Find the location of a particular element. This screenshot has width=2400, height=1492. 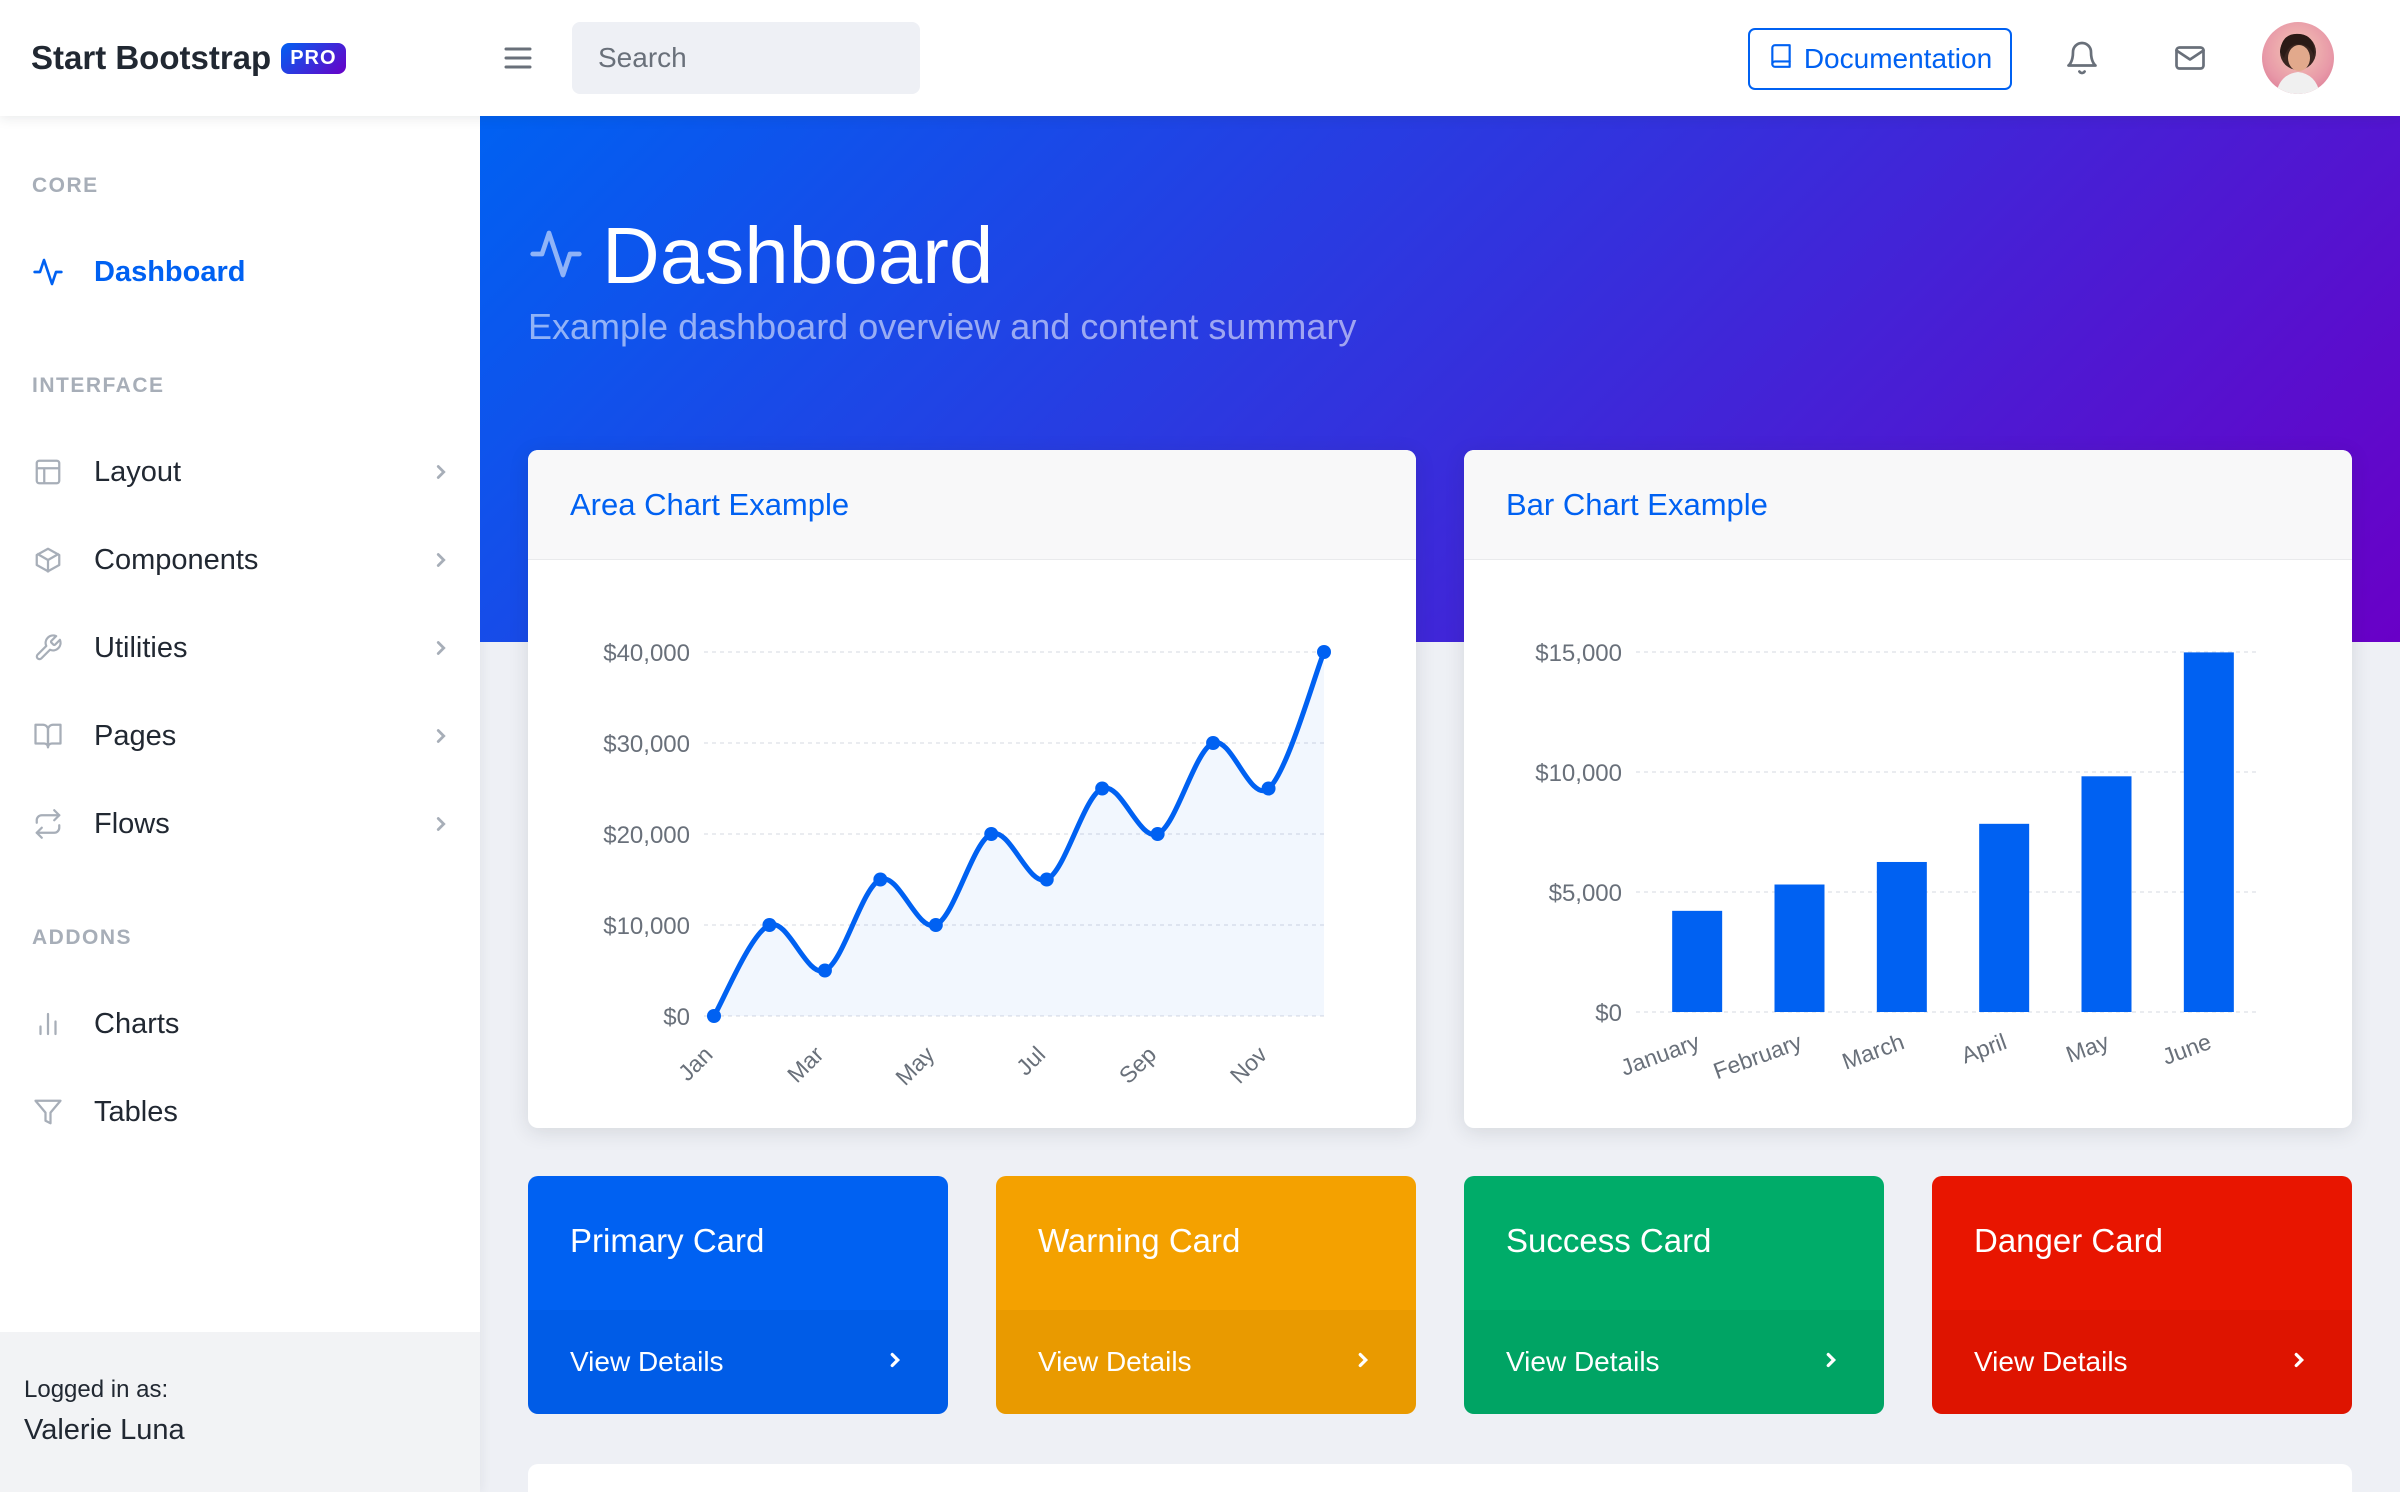

x-tick-label: April is located at coordinates (1984, 1048).